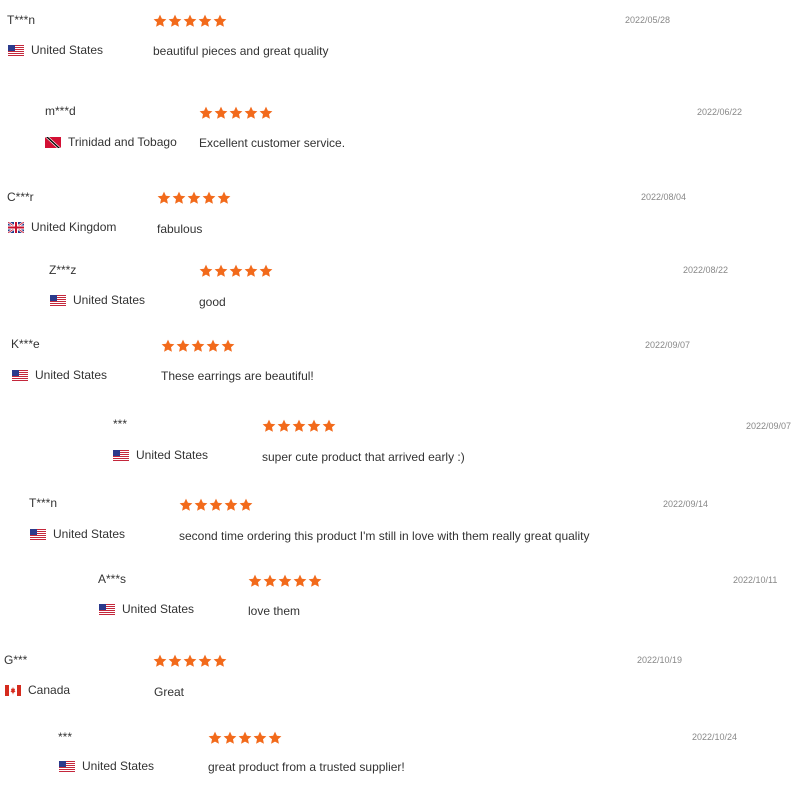  What do you see at coordinates (274, 611) in the screenshot?
I see `review-text: love them` at bounding box center [274, 611].